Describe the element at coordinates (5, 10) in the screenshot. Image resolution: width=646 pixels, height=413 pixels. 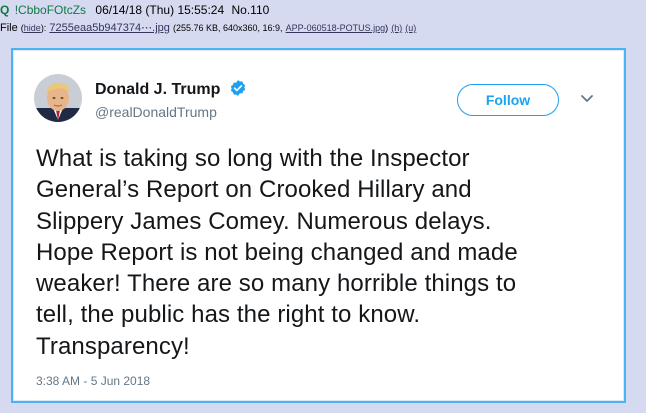
I see `q-mark: Q` at that location.